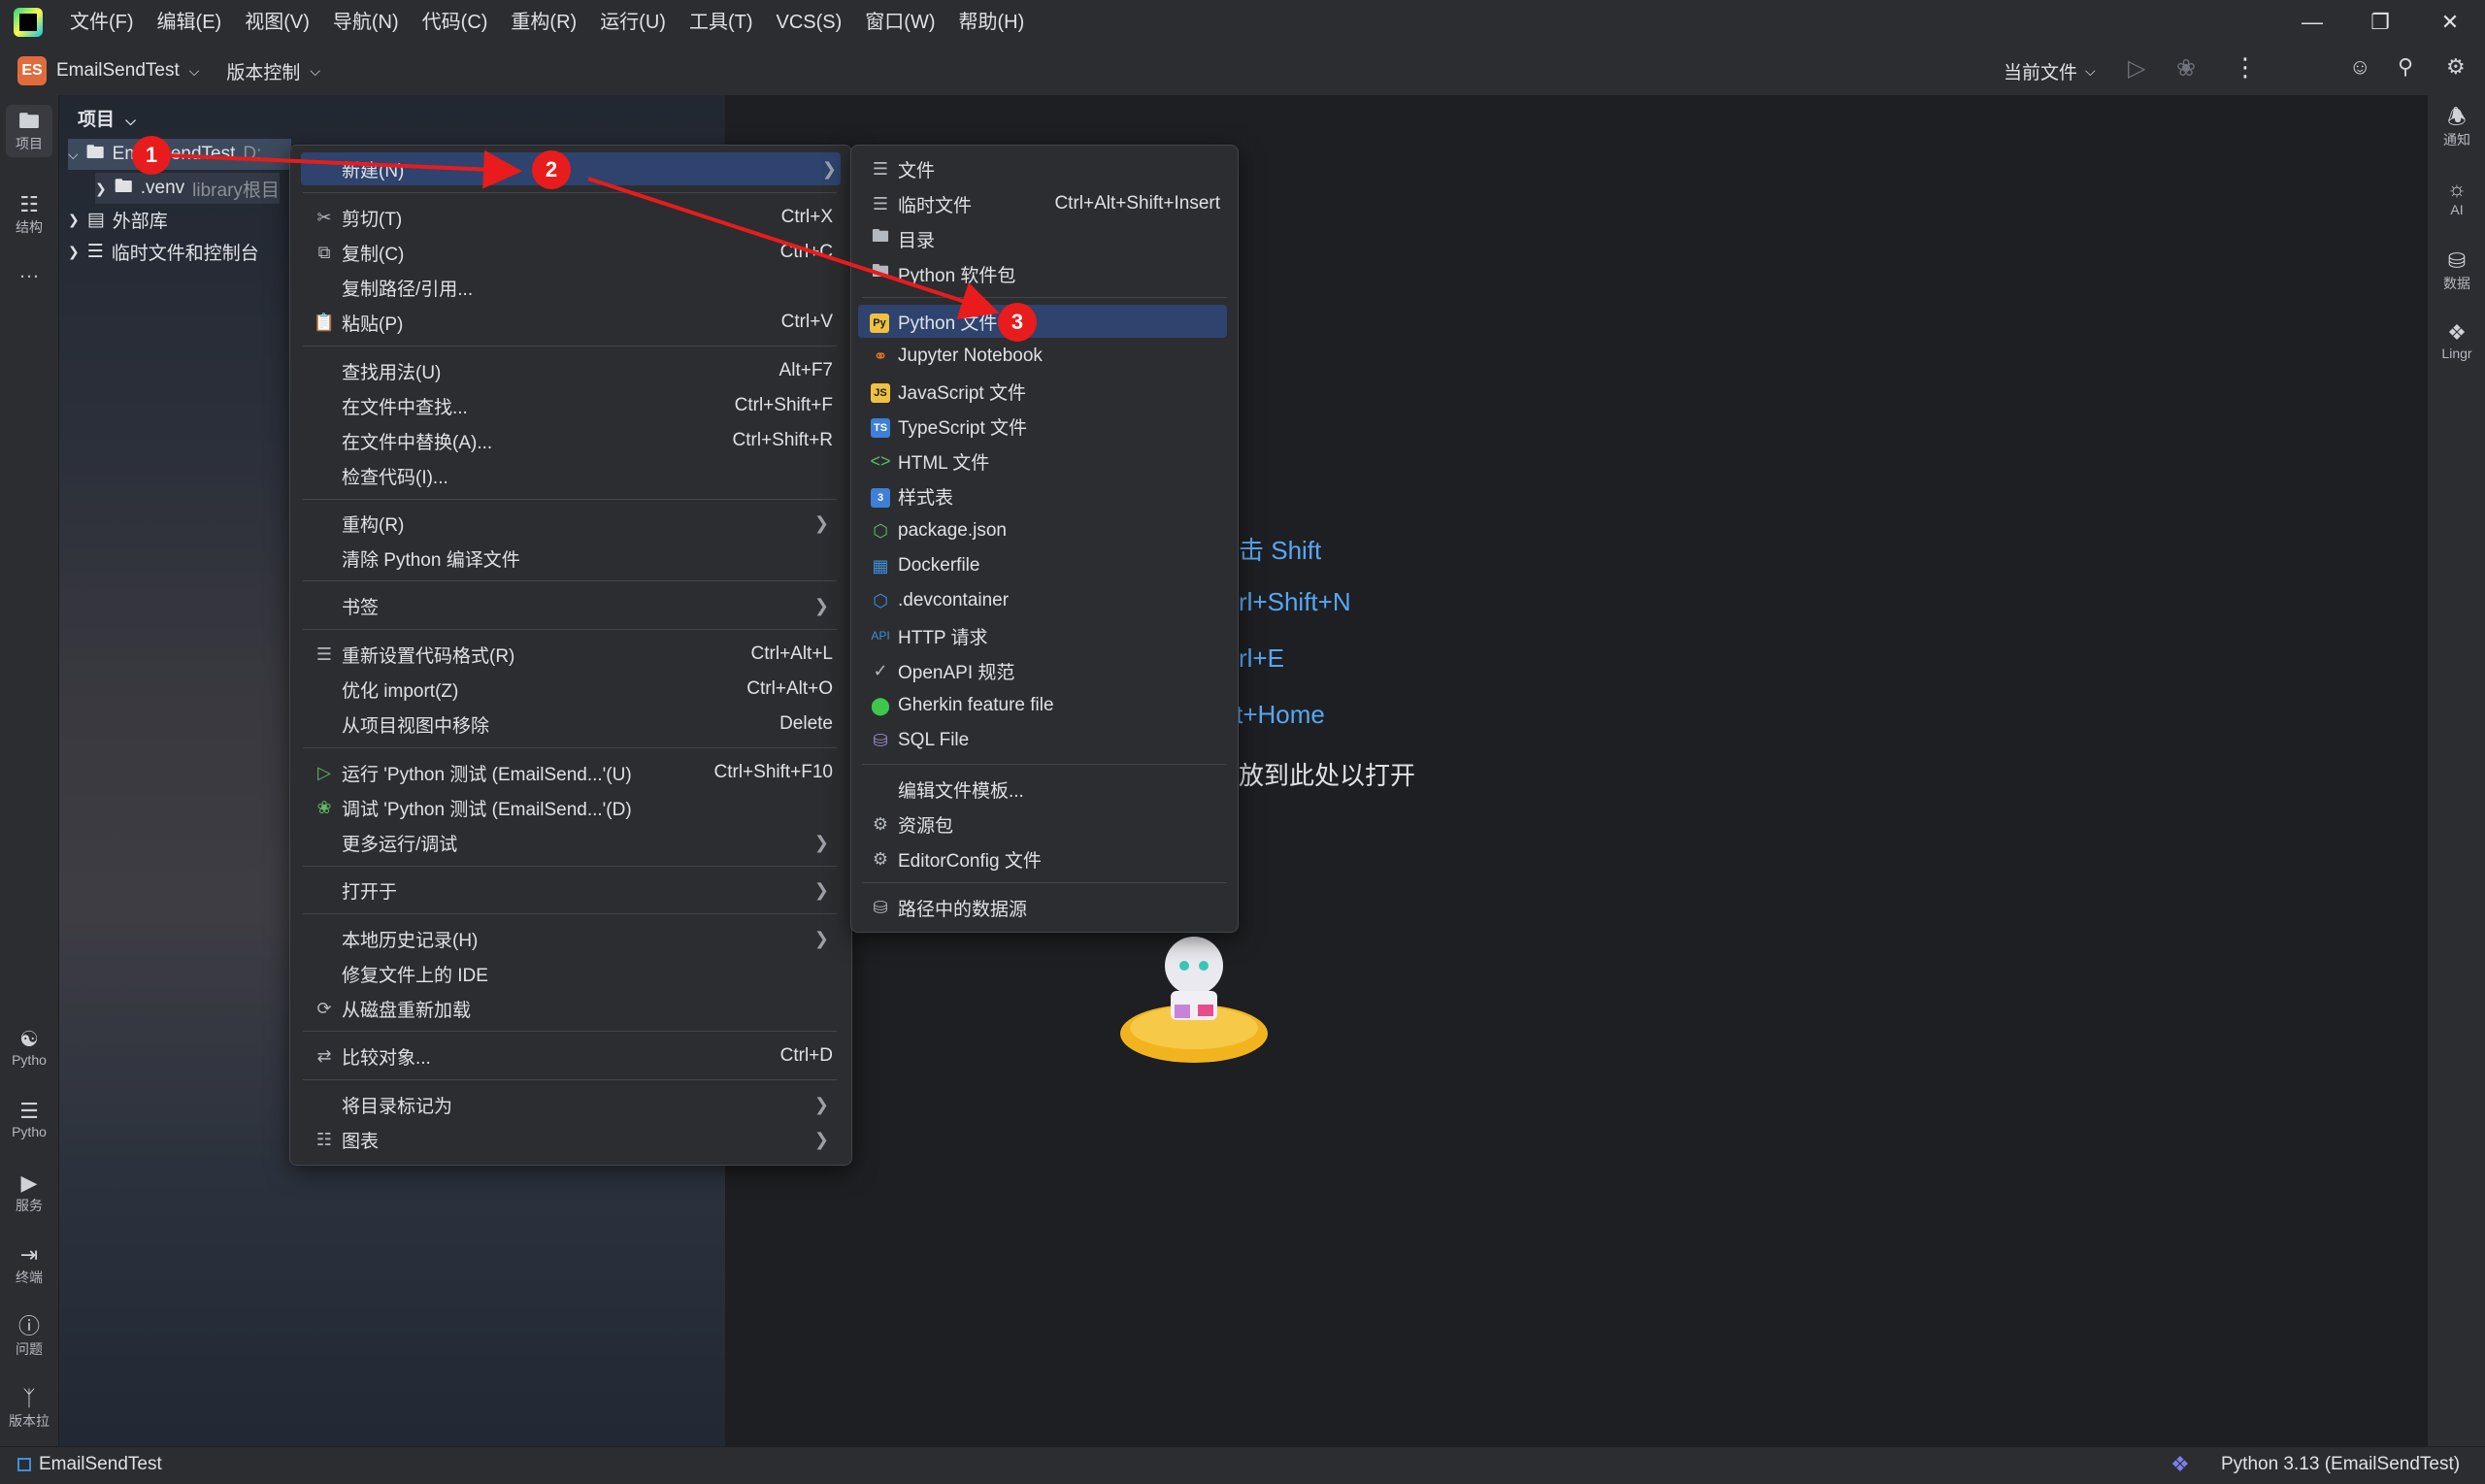 The height and width of the screenshot is (1484, 2485). What do you see at coordinates (583, 234) in the screenshot?
I see `annotation-arrows` at bounding box center [583, 234].